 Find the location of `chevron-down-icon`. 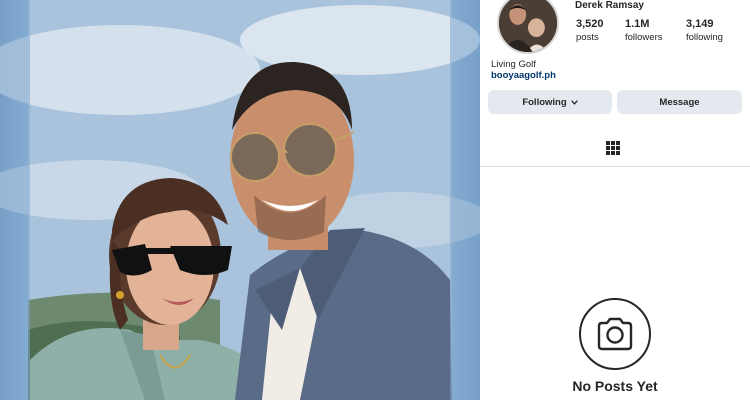

chevron-down-icon is located at coordinates (574, 102).